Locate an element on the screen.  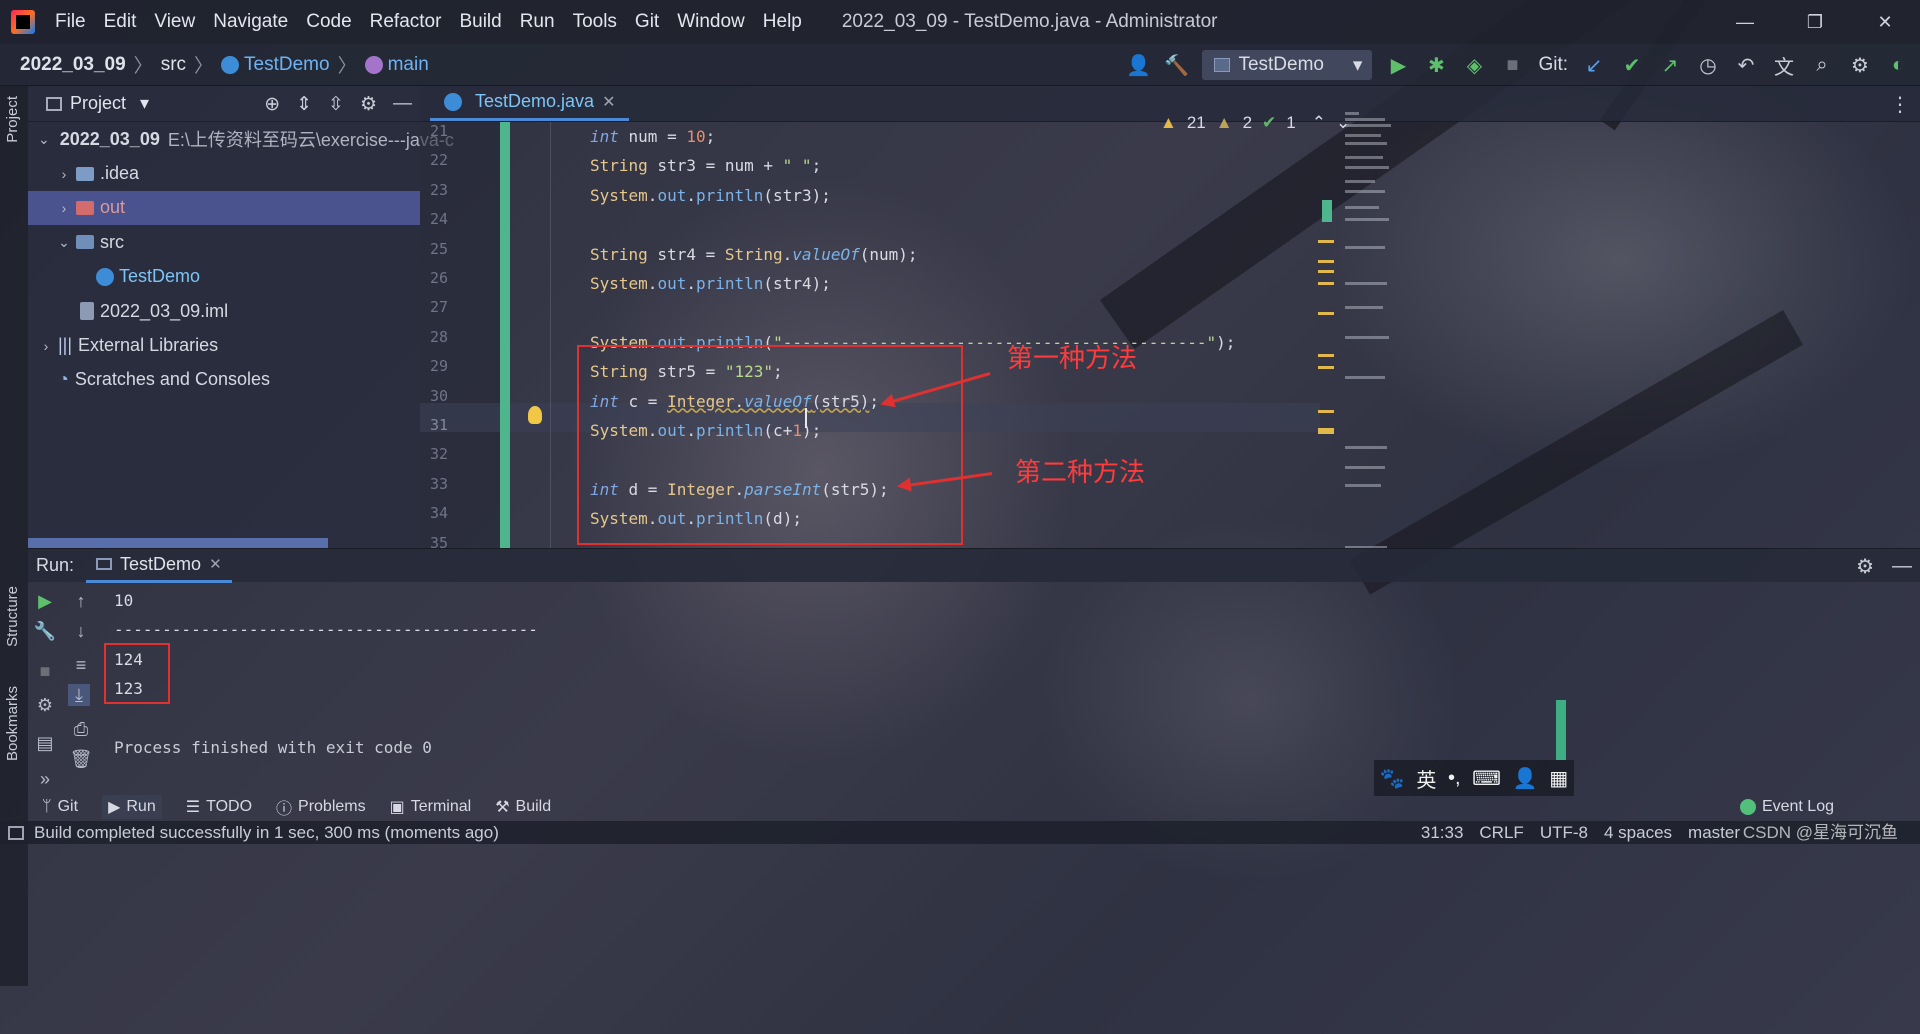
run-configuration-select: TestDemo ▾ is located at coordinates (1287, 65).